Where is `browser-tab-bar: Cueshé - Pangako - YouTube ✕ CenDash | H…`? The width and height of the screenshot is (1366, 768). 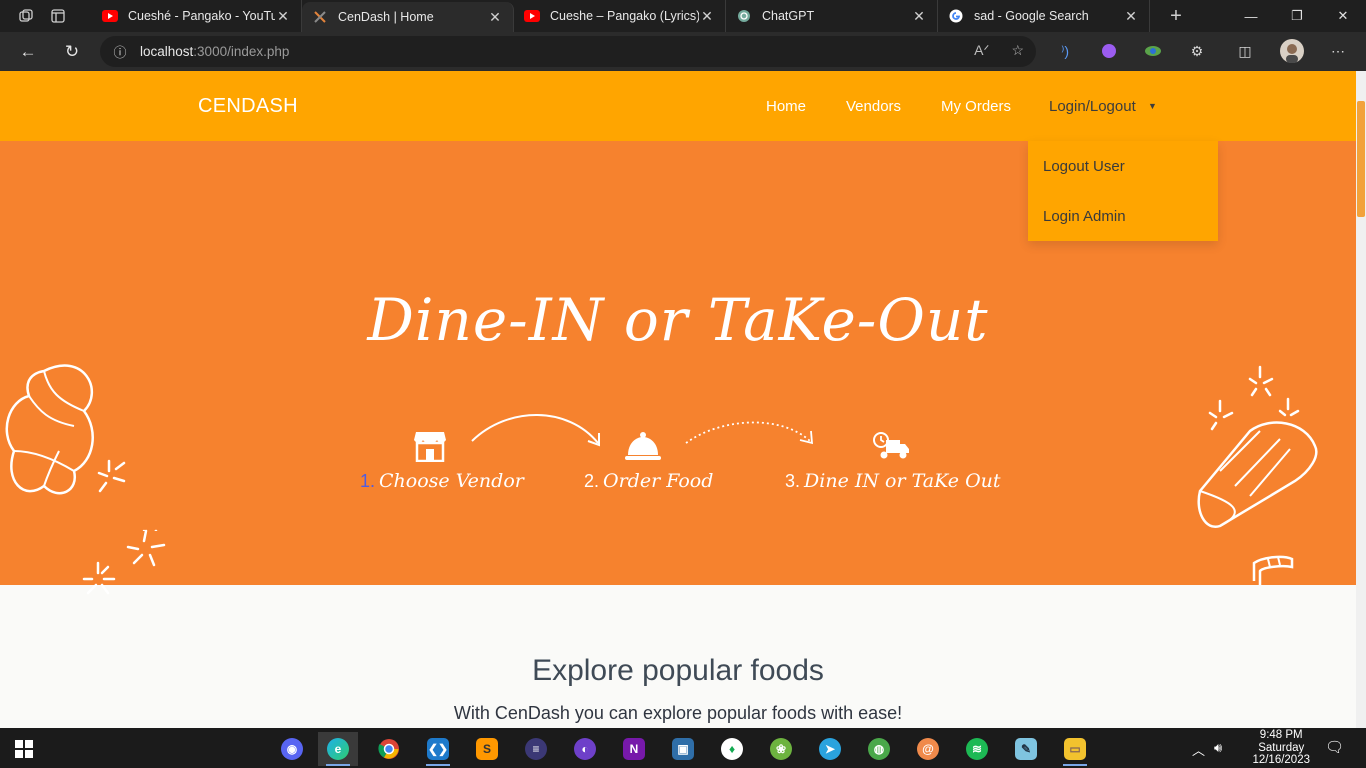
browser-tab-bar: Cueshé - Pangako - YouTube ✕ CenDash | H… is located at coordinates (683, 16).